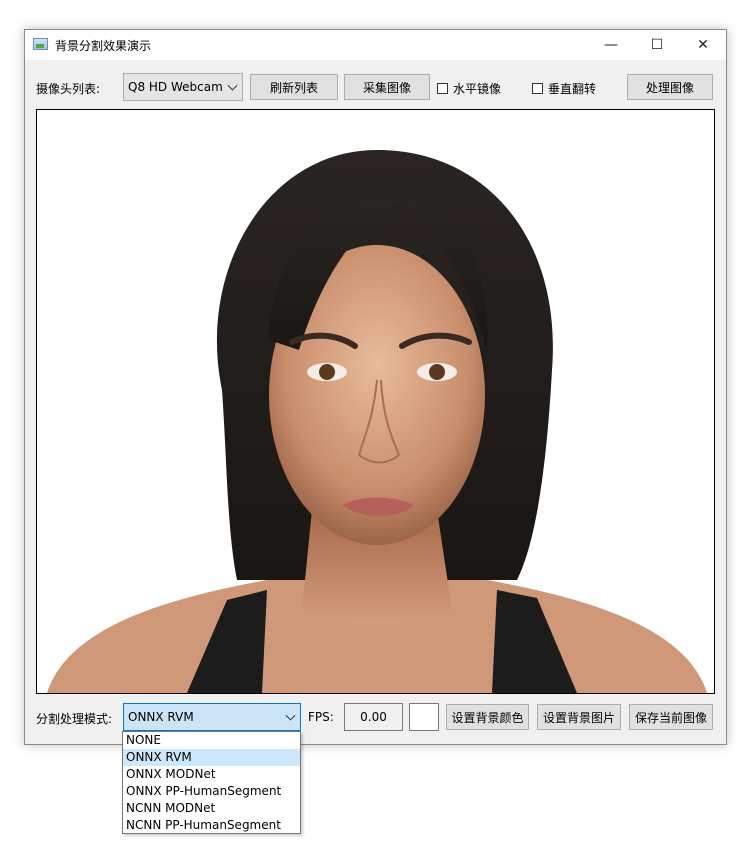 The image size is (751, 853). I want to click on mode-select: ONNX RVM, so click(212, 717).